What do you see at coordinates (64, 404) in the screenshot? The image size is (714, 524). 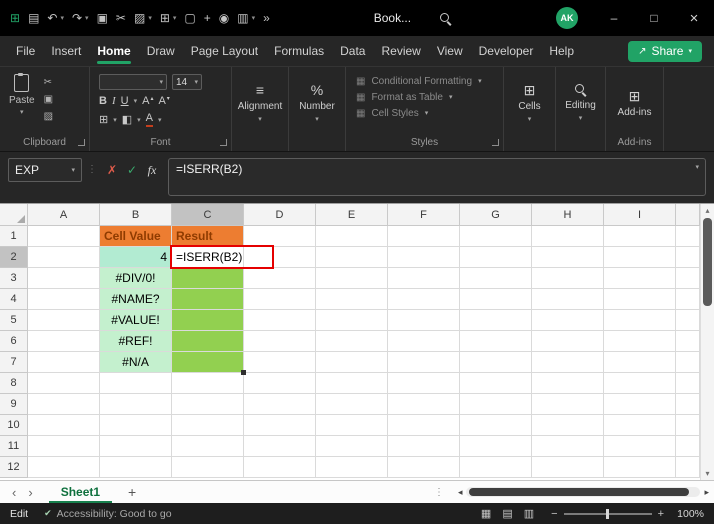 I see `cell-A9` at bounding box center [64, 404].